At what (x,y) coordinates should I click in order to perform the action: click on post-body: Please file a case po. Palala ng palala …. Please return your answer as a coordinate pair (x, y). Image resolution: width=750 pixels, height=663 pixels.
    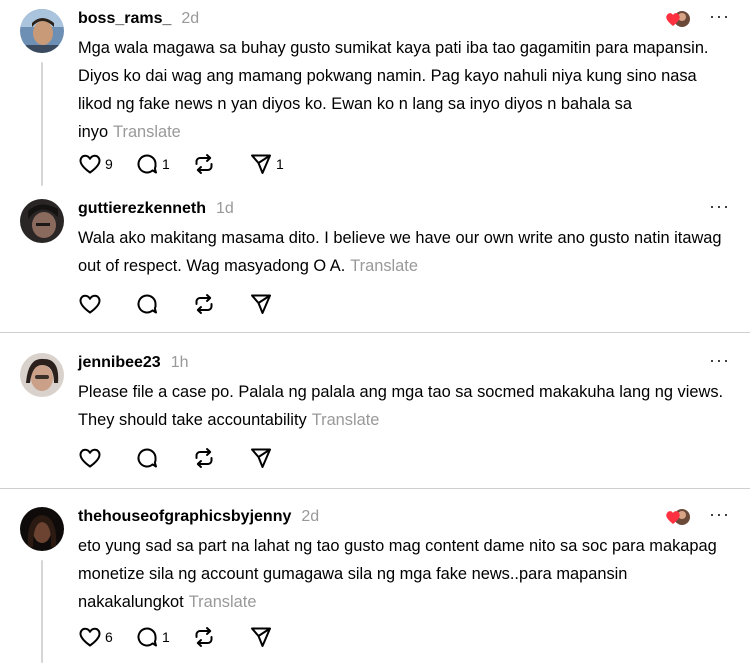
    Looking at the image, I should click on (401, 406).